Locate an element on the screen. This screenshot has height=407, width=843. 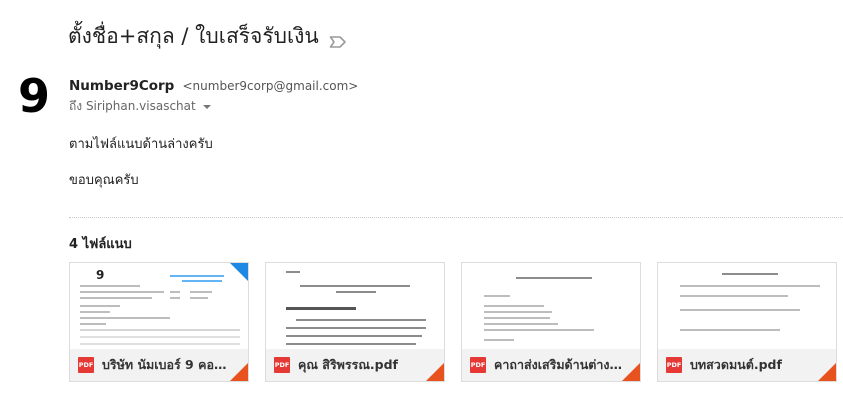
attachment-footer: PDF คุณ สิริพรรณ.pdf is located at coordinates (355, 365).